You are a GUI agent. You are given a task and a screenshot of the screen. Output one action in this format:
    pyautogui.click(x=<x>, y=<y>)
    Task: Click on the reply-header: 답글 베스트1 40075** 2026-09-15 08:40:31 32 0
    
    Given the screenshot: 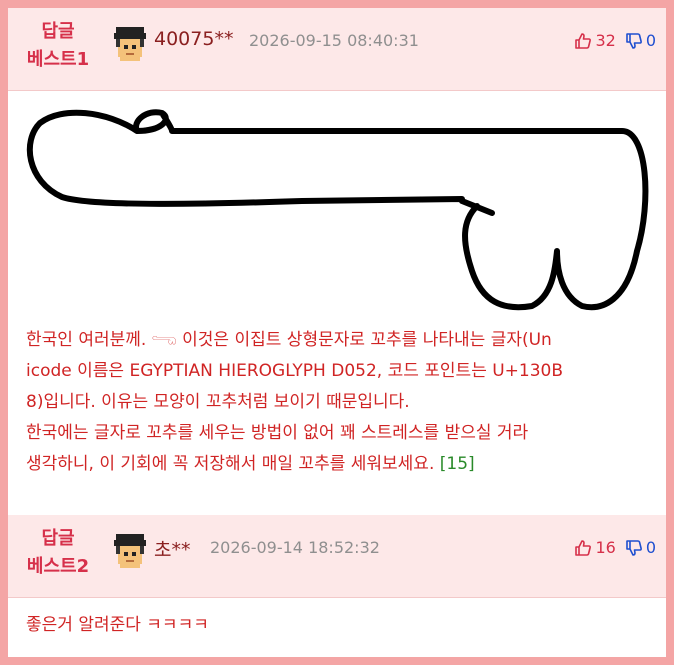 What is the action you would take?
    pyautogui.click(x=337, y=49)
    